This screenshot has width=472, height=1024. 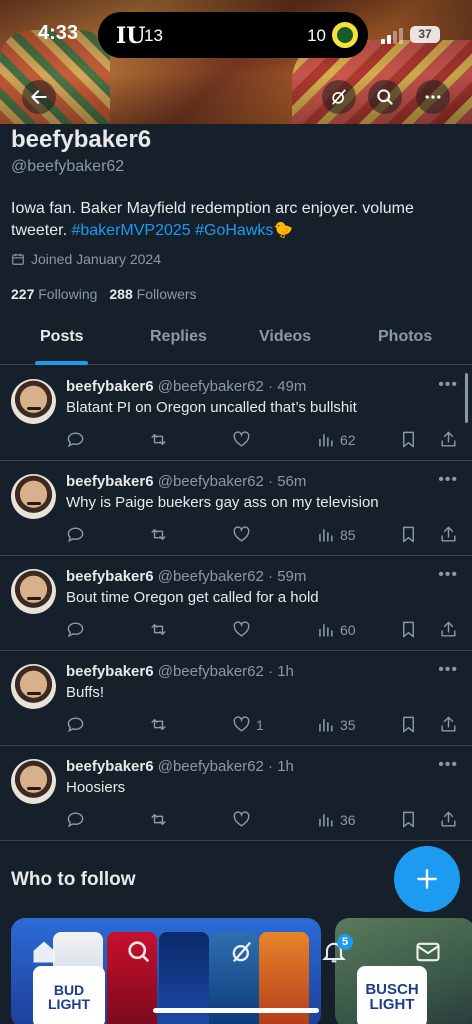 What do you see at coordinates (348, 629) in the screenshot?
I see `view-count: 60` at bounding box center [348, 629].